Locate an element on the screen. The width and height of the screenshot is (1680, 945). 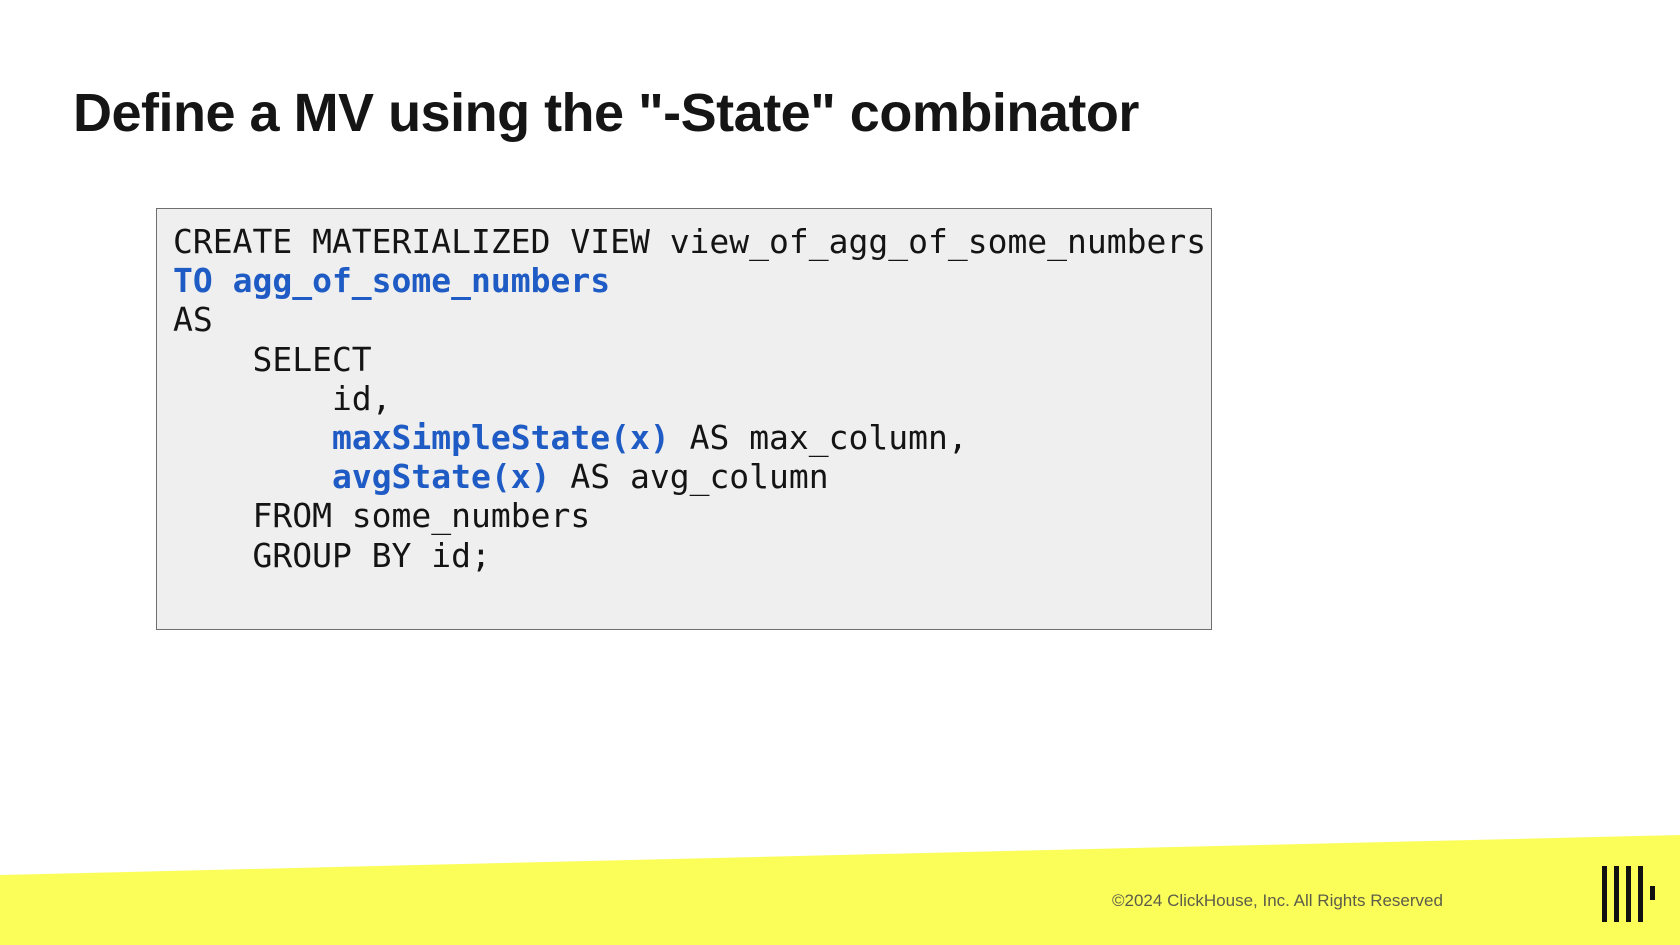
footer-band is located at coordinates (840, 890).